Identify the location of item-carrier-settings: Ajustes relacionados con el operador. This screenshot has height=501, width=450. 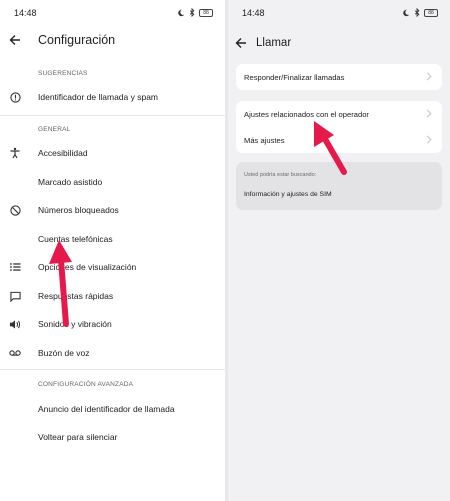
(339, 114).